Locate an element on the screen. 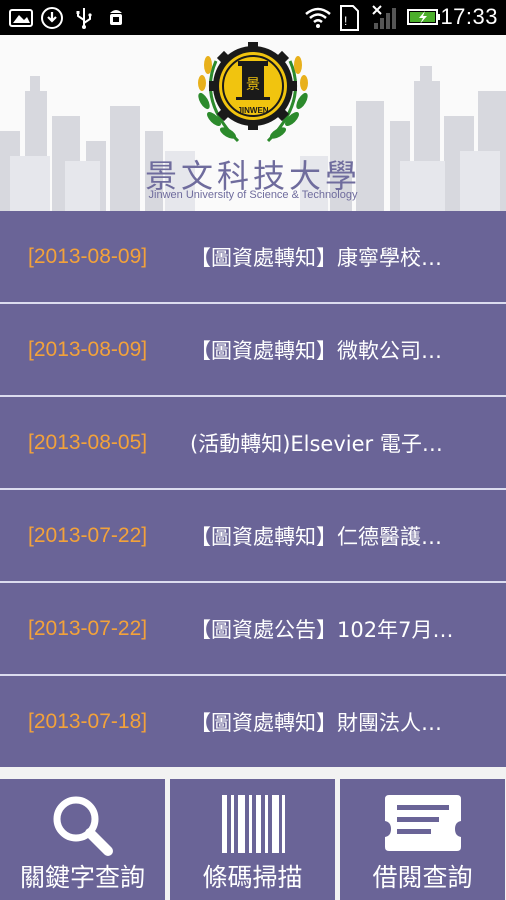 This screenshot has width=506, height=900. sim-icon: ! is located at coordinates (350, 18).